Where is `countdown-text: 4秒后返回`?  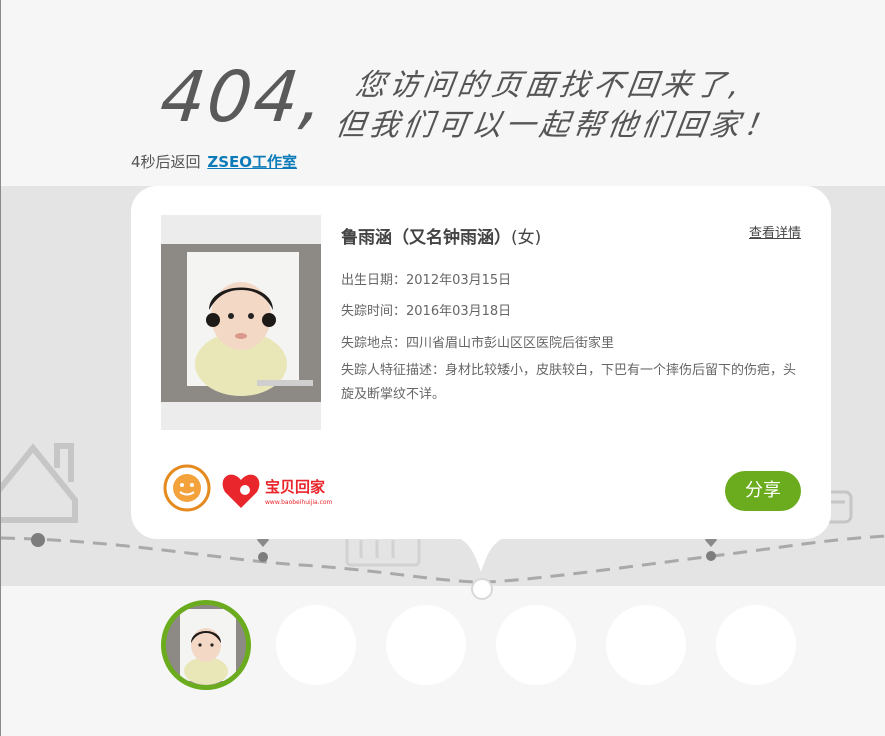
countdown-text: 4秒后返回 is located at coordinates (166, 162).